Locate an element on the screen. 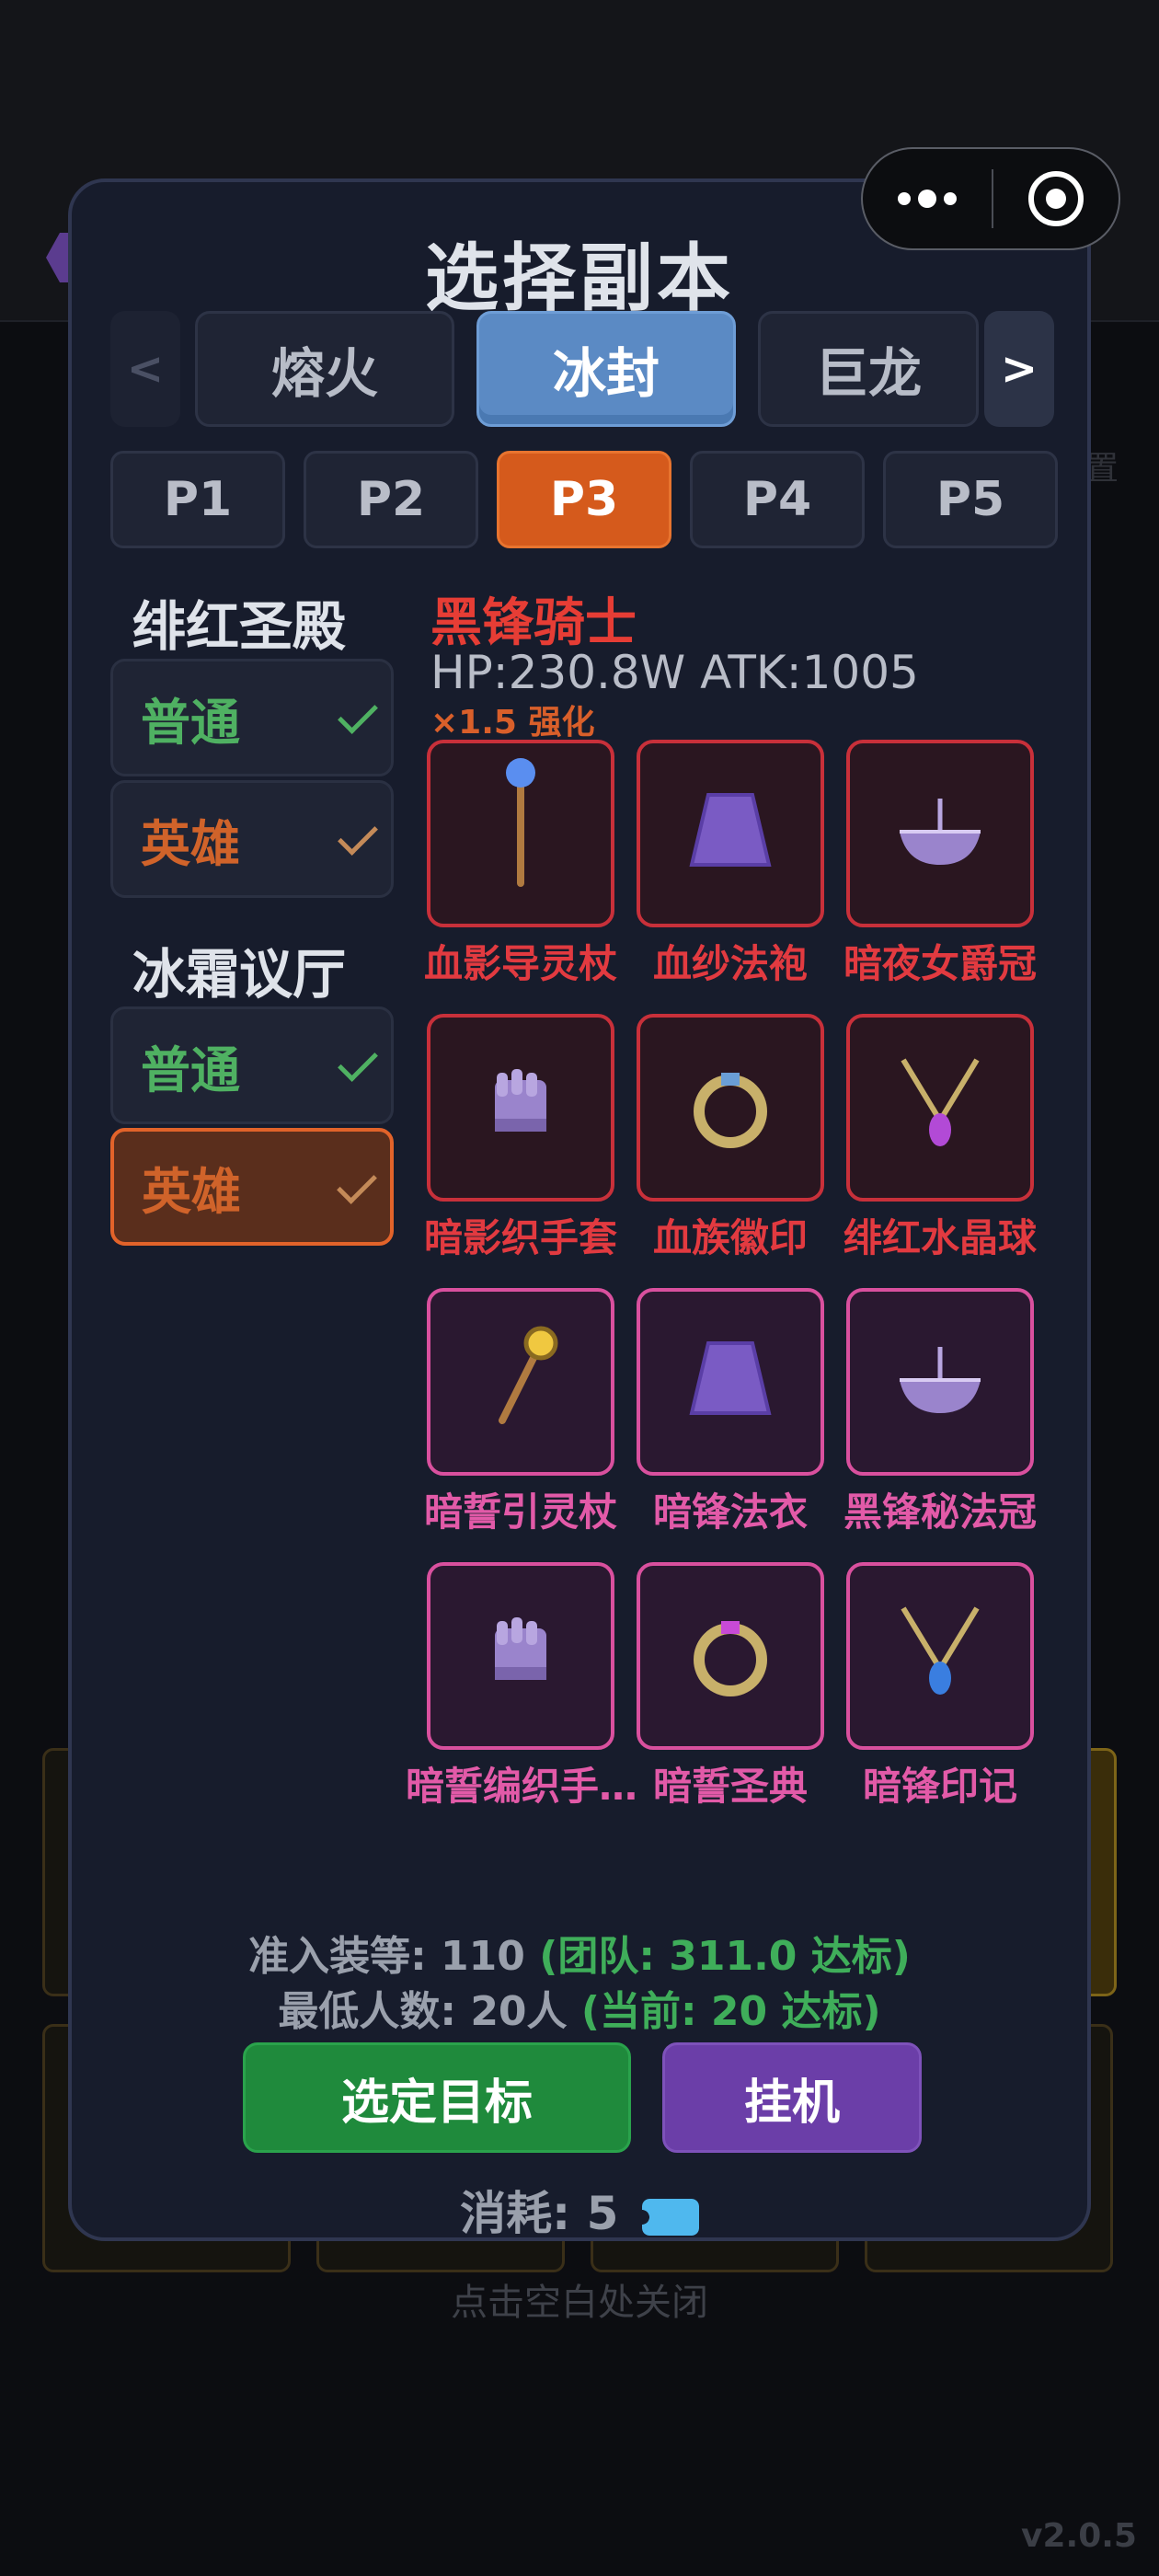 The image size is (1159, 2576). gear-requirement-status: (团队: 311.0 达标) is located at coordinates (725, 1956).